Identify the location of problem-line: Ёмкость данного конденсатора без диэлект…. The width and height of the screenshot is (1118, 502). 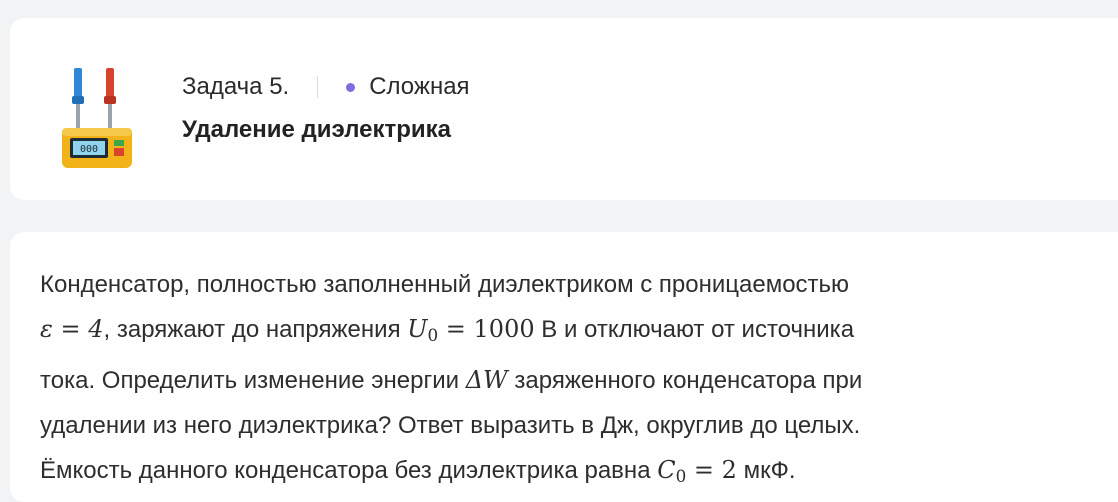
(418, 471).